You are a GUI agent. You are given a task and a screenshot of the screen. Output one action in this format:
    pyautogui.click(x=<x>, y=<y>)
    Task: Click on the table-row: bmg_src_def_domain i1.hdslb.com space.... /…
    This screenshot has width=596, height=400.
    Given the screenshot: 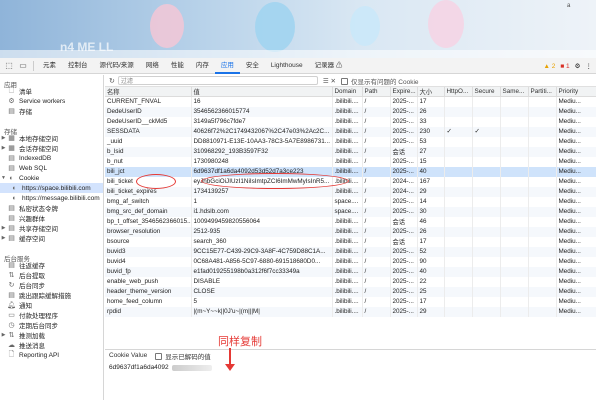 What is the action you would take?
    pyautogui.click(x=350, y=211)
    